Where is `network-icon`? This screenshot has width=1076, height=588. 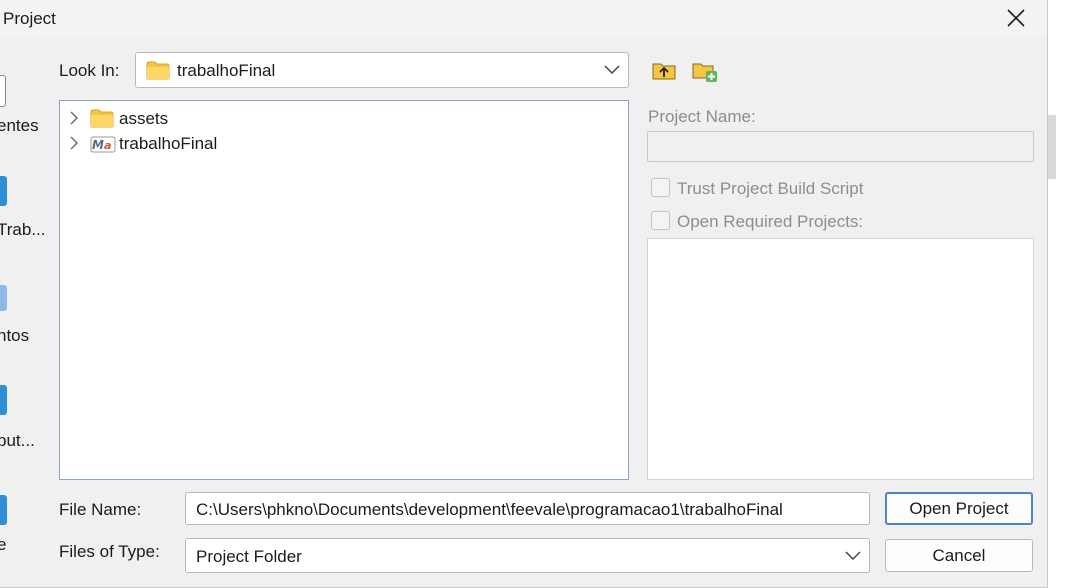 network-icon is located at coordinates (3, 510).